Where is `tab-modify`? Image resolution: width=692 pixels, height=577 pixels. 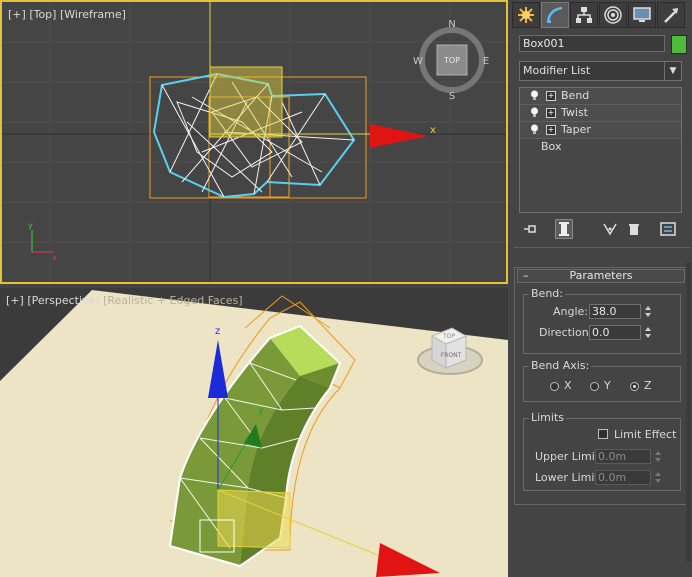 tab-modify is located at coordinates (555, 15).